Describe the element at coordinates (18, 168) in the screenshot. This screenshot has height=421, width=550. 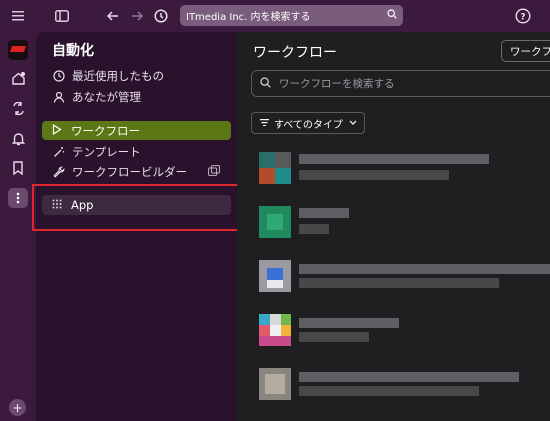
I see `bookmark-icon` at that location.